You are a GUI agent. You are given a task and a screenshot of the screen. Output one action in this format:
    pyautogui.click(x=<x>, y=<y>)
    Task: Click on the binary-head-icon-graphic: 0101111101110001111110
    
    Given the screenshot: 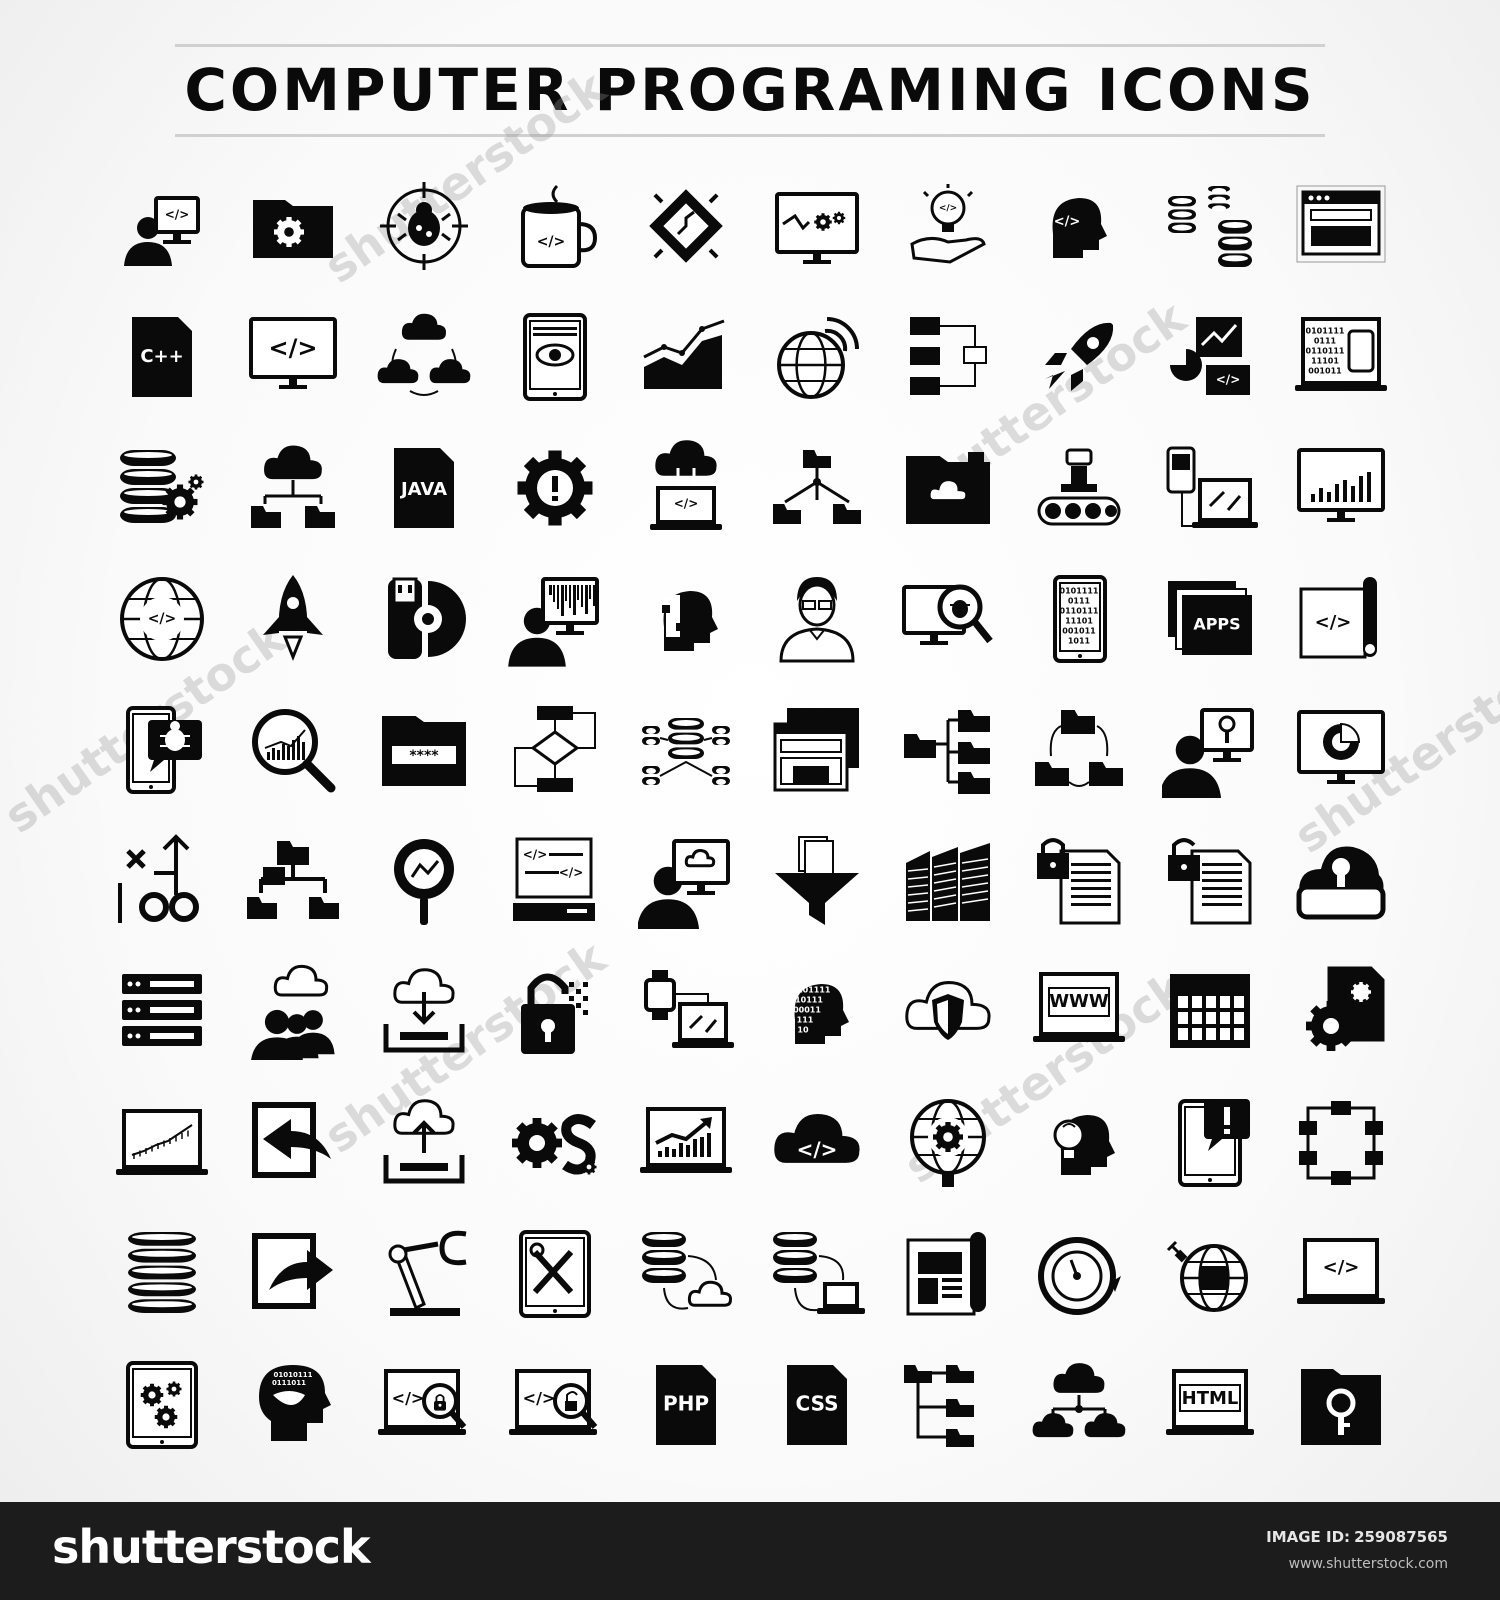 What is the action you would take?
    pyautogui.click(x=820, y=1013)
    